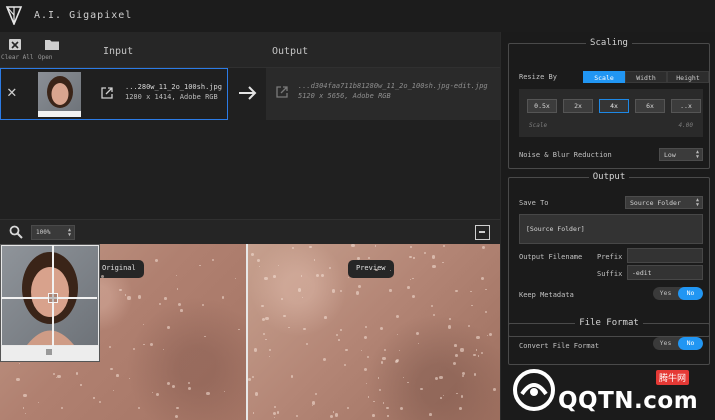 The height and width of the screenshot is (420, 715). Describe the element at coordinates (538, 125) in the screenshot. I see `scale-label: Scale` at that location.